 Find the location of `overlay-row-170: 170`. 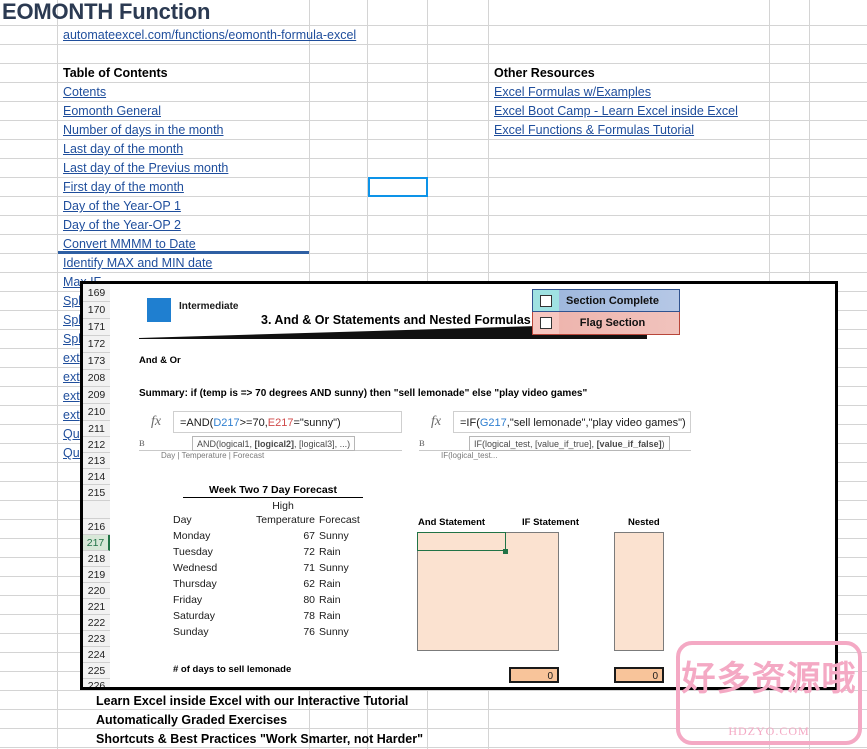

overlay-row-170: 170 is located at coordinates (96, 310).